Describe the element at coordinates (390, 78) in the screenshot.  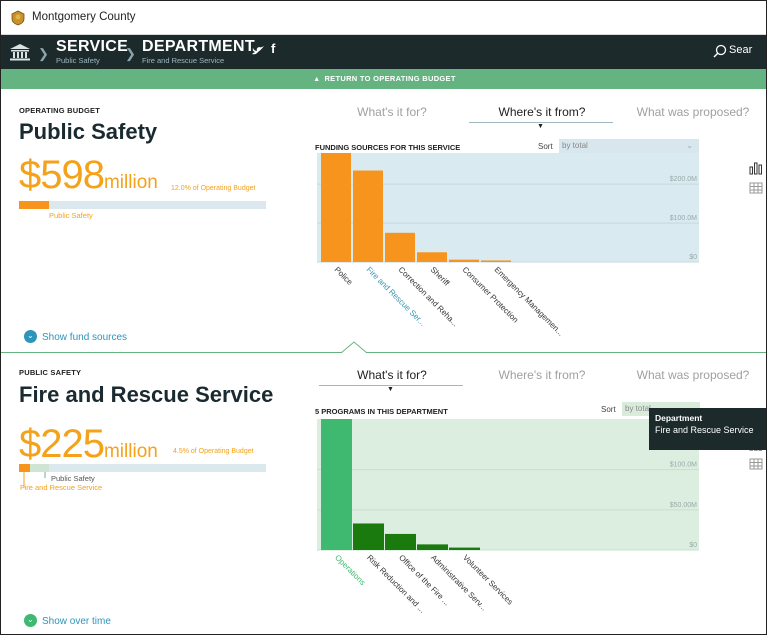
I see `return-label: RETURN TO OPERATING BUDGET` at that location.